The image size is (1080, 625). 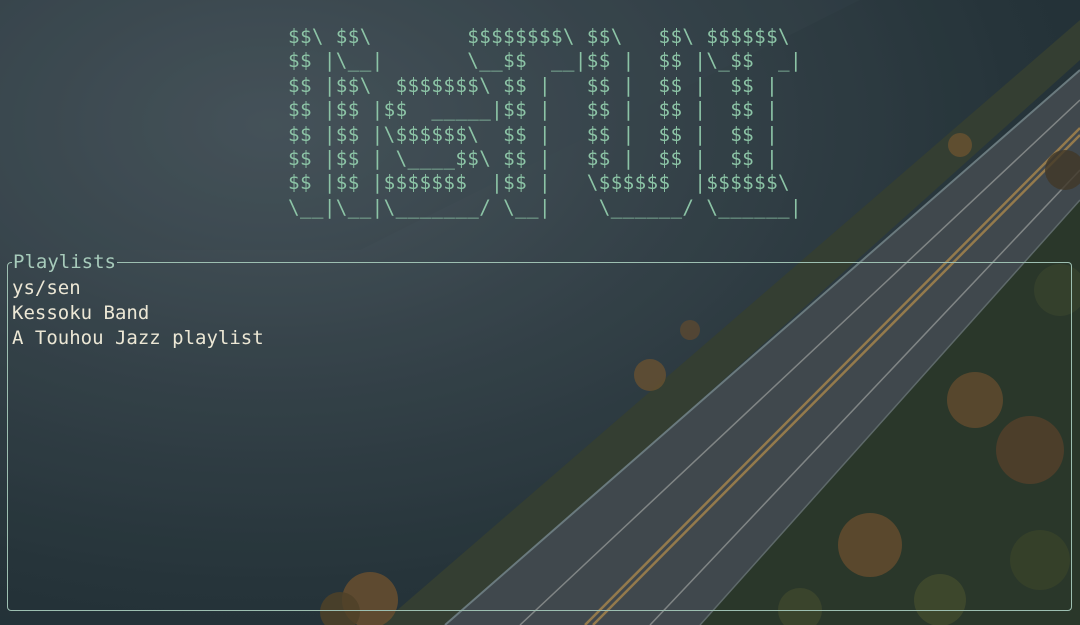 What do you see at coordinates (533, 110) in the screenshot?
I see `banner-line: $$ |$$ |$$ _____|$$ | $$ | $$ | $$ |` at bounding box center [533, 110].